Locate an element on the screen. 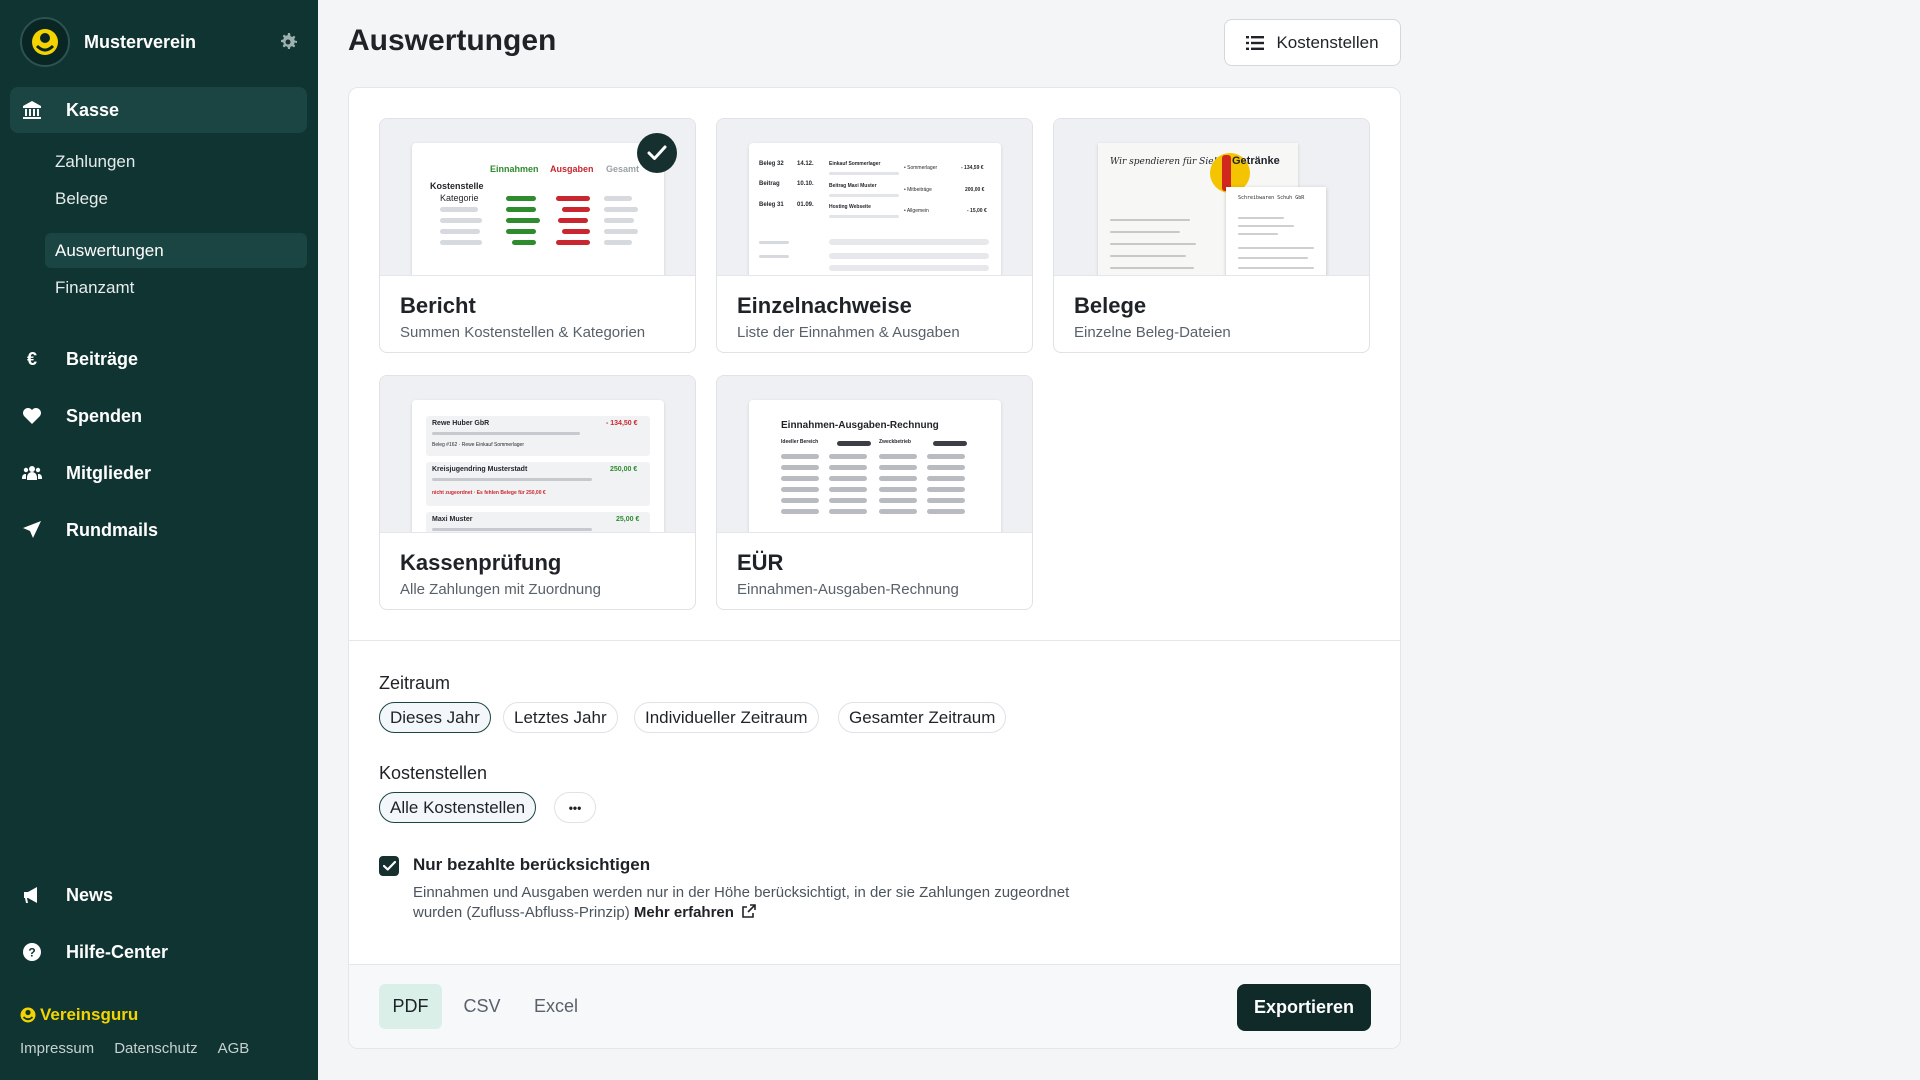 This screenshot has height=1080, width=1920. preview-text: Maxi Muster is located at coordinates (452, 519).